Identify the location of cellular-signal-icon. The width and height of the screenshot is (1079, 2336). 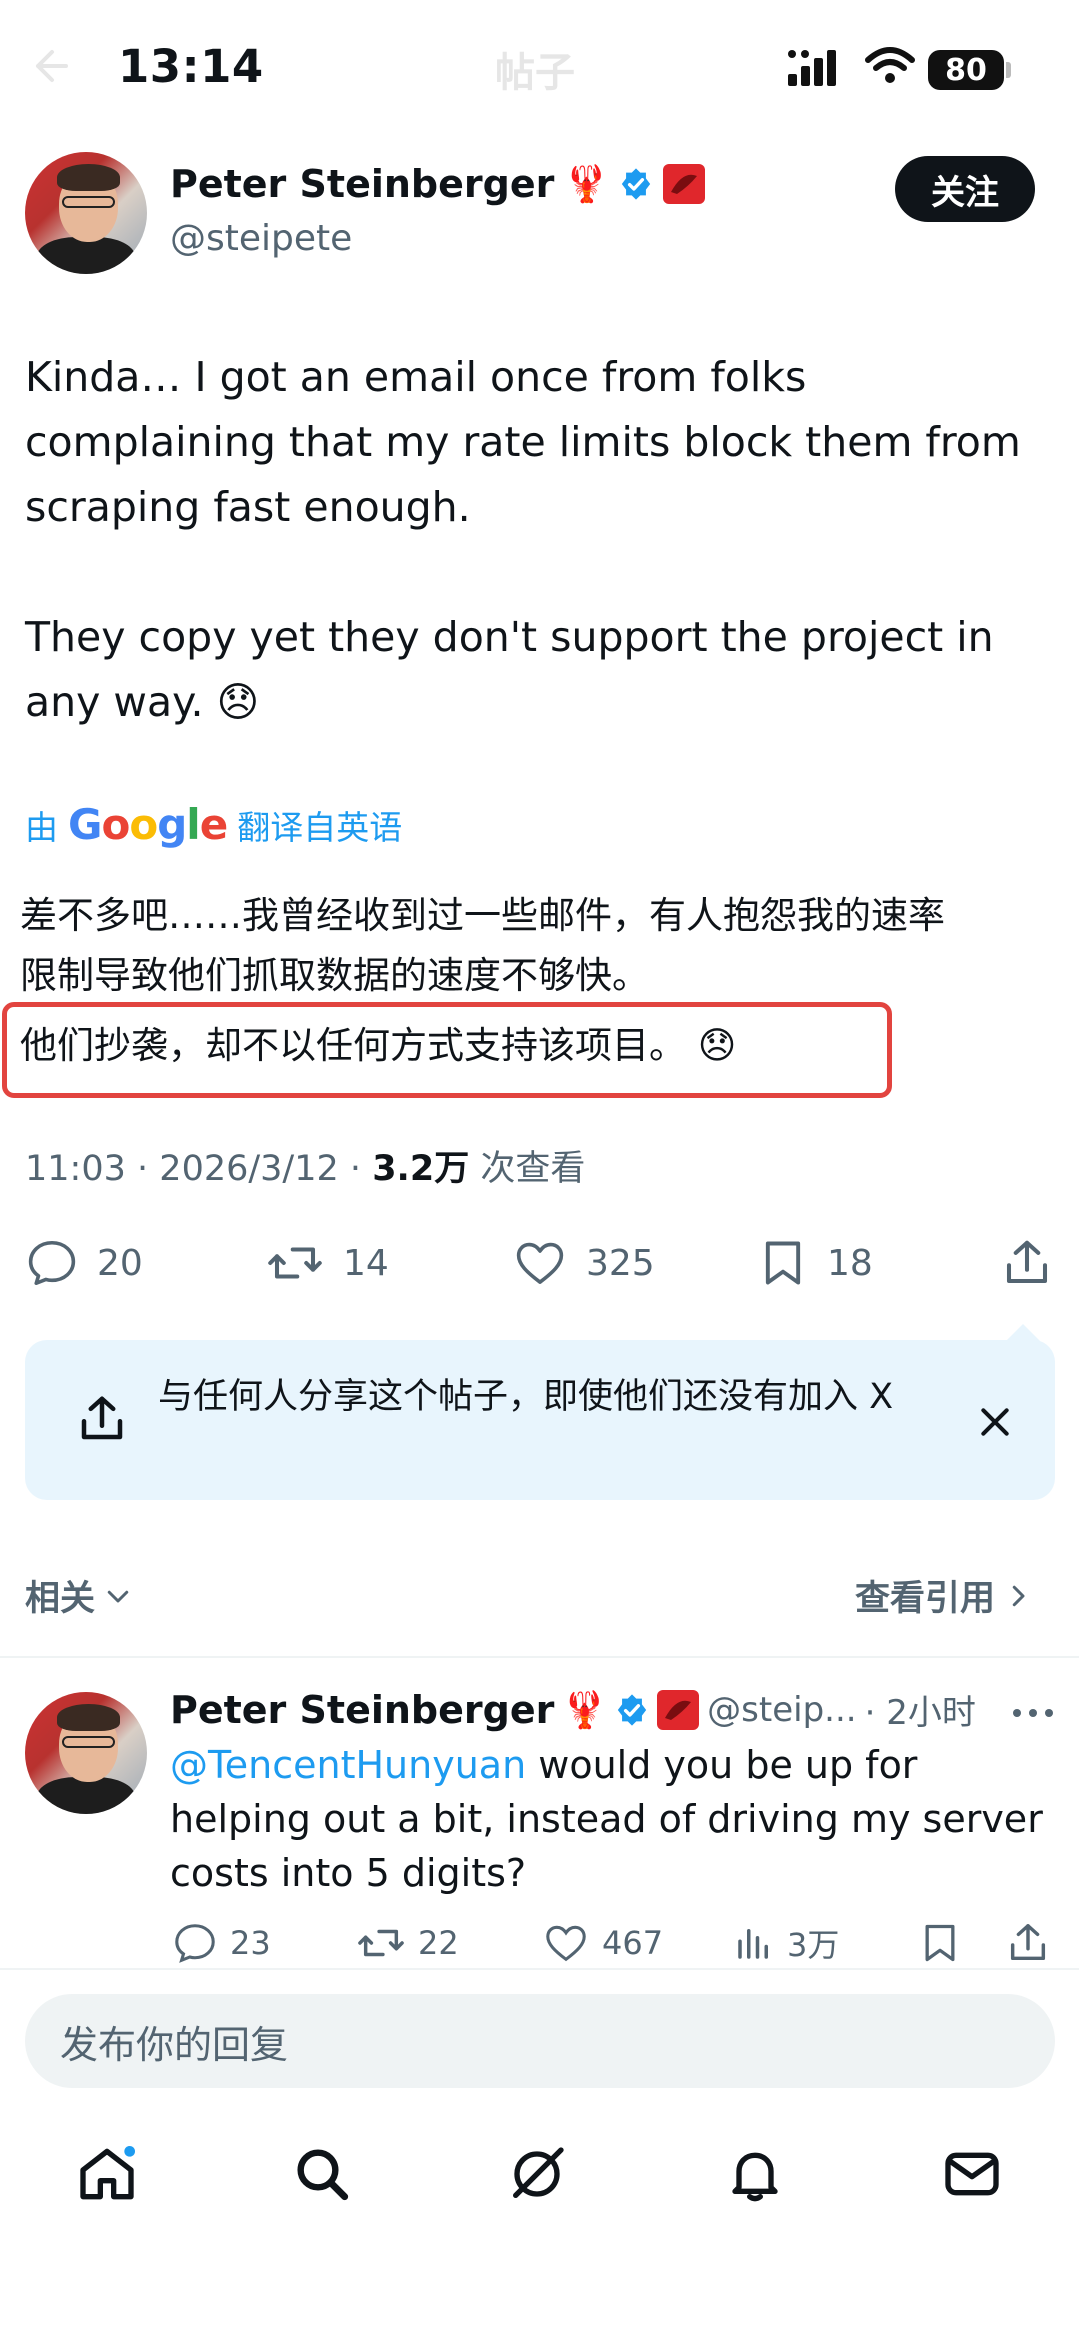
(818, 68).